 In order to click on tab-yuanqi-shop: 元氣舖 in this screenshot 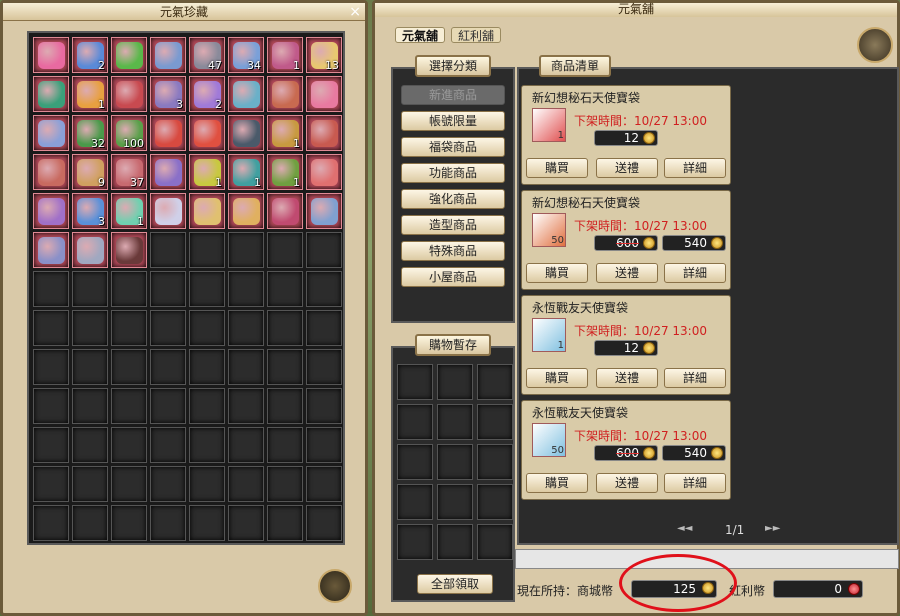, I will do `click(420, 35)`.